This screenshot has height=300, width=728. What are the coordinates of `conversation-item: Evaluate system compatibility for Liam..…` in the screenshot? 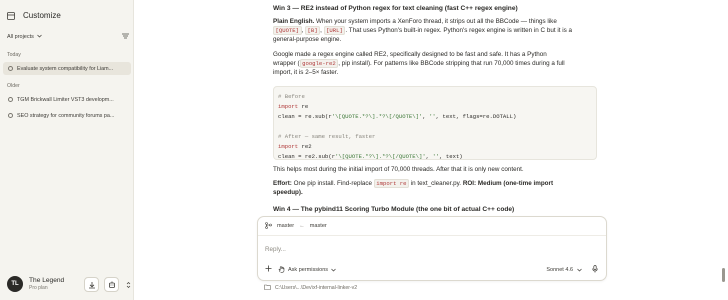 It's located at (67, 68).